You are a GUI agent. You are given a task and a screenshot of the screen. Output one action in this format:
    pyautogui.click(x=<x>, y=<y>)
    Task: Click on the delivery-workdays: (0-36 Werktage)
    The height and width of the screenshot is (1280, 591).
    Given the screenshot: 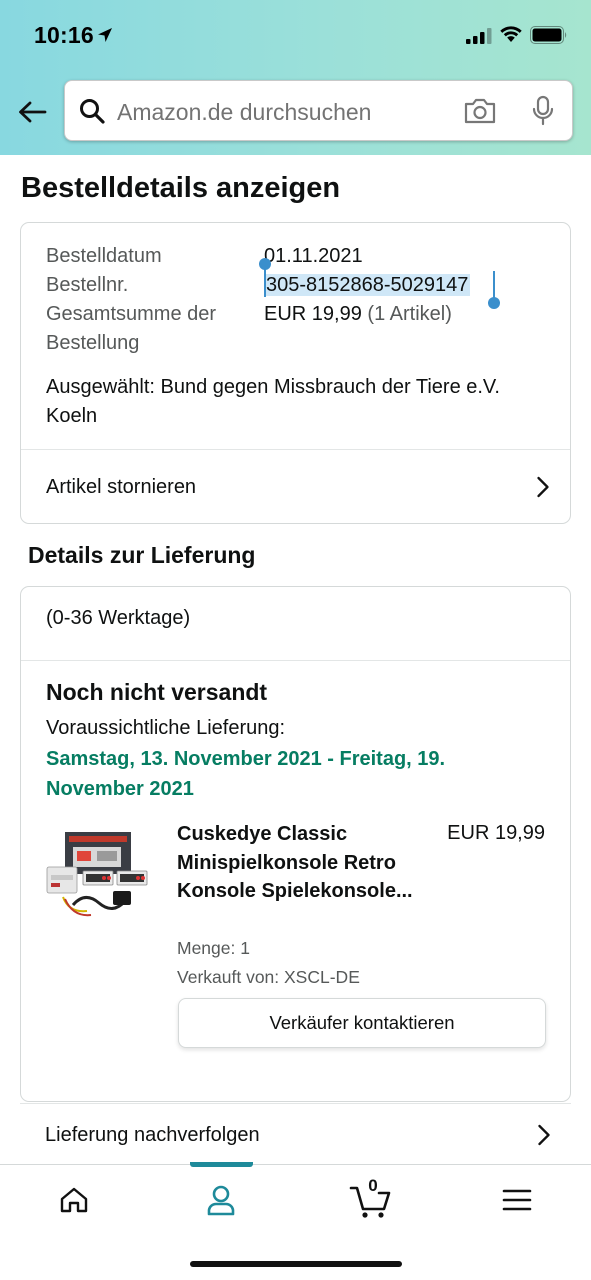 What is the action you would take?
    pyautogui.click(x=118, y=618)
    